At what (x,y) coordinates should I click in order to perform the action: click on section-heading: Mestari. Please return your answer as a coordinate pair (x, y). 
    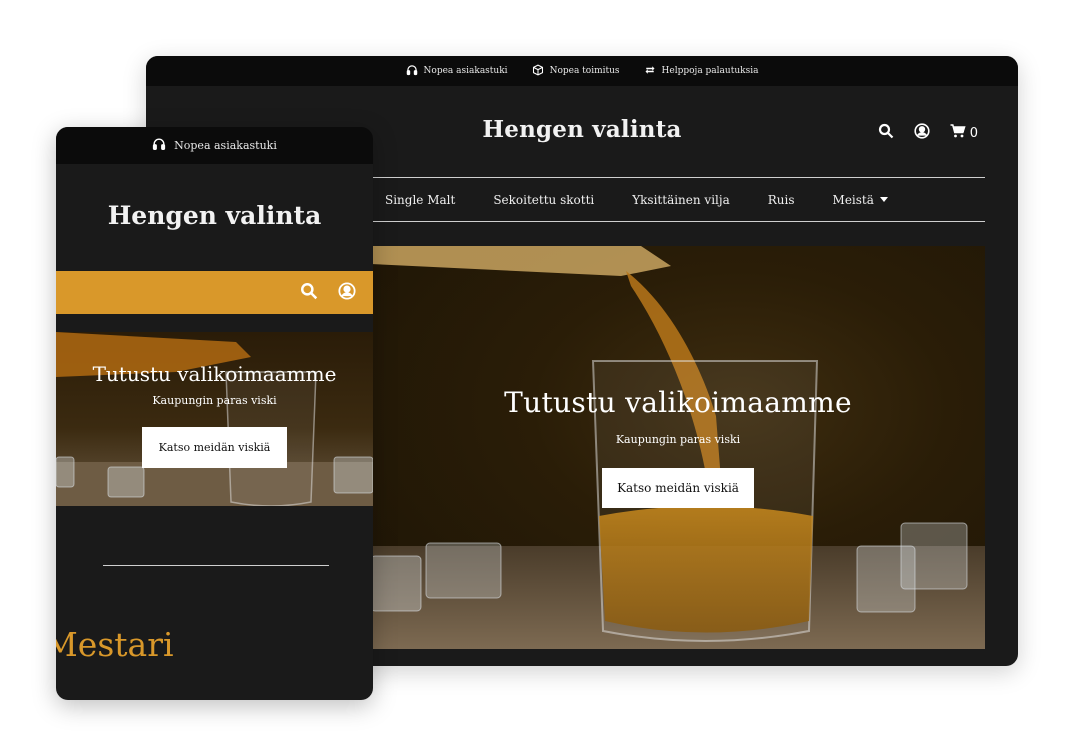
    Looking at the image, I should click on (115, 644).